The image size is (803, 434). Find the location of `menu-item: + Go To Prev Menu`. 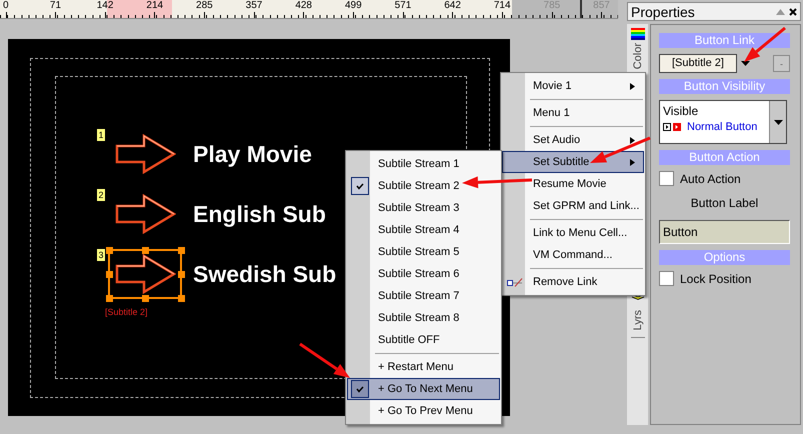

menu-item: + Go To Prev Menu is located at coordinates (423, 411).